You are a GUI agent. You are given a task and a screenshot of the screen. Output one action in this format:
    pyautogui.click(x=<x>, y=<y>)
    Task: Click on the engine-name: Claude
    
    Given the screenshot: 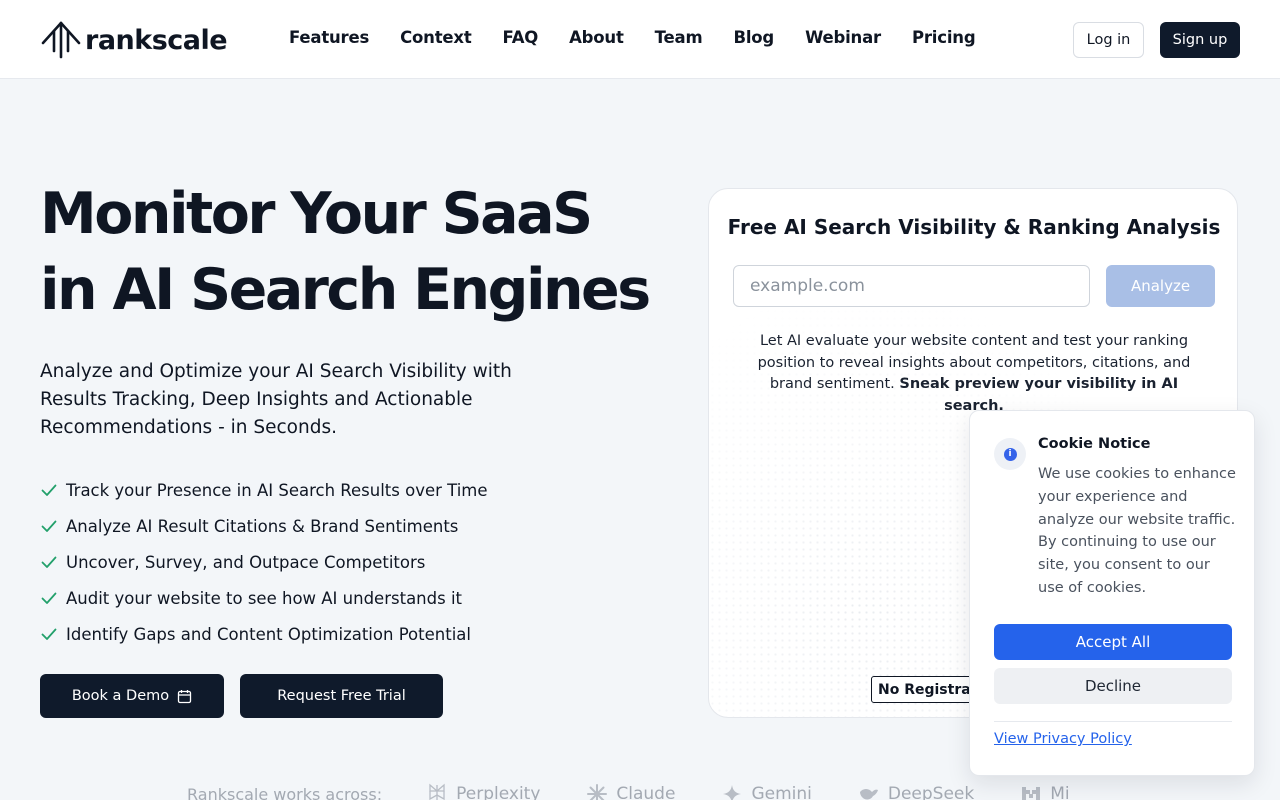 What is the action you would take?
    pyautogui.click(x=646, y=792)
    